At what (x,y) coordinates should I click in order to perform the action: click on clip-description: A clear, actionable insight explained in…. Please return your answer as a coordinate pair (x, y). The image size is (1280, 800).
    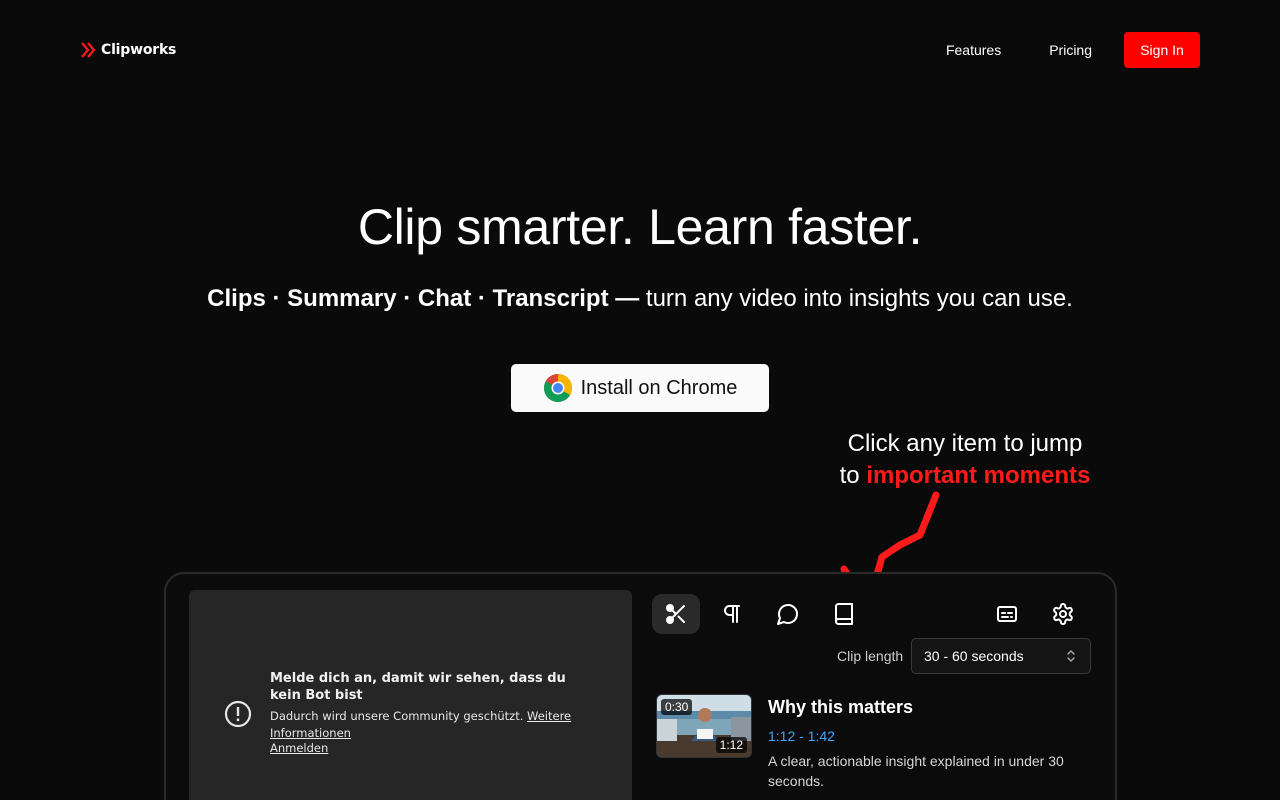
    Looking at the image, I should click on (916, 771).